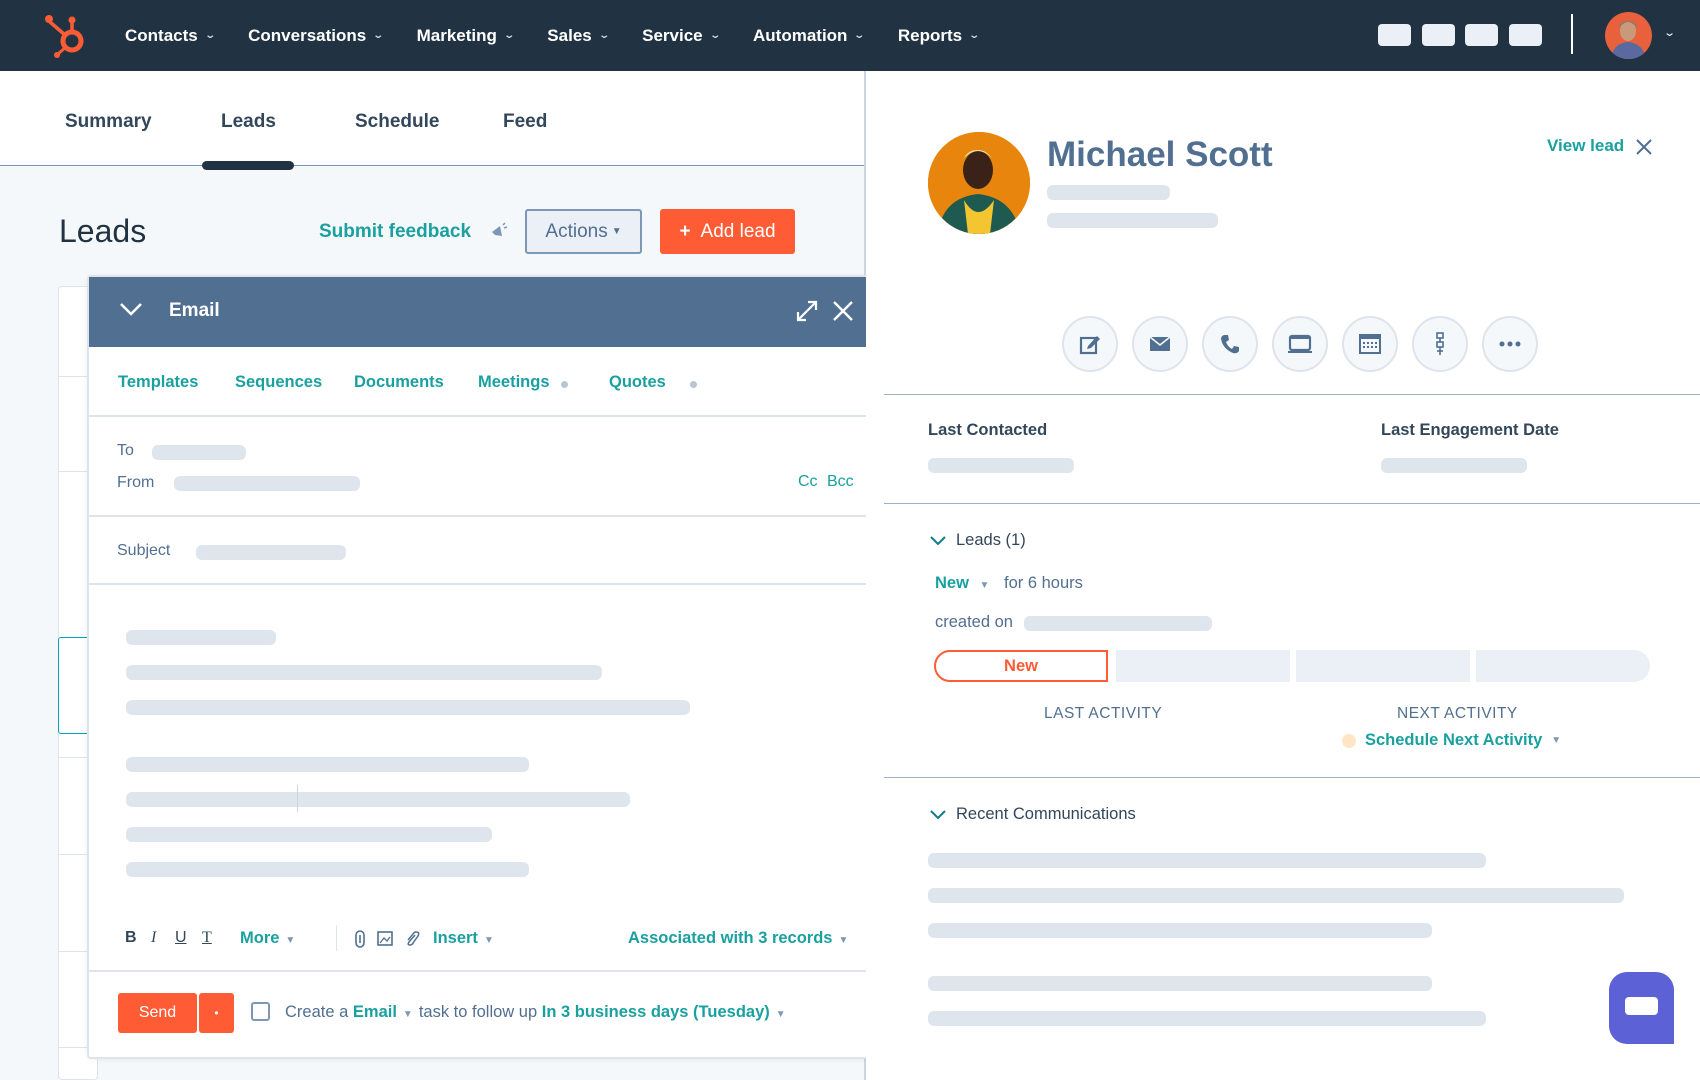  I want to click on communication-placeholder, so click(1207, 1018).